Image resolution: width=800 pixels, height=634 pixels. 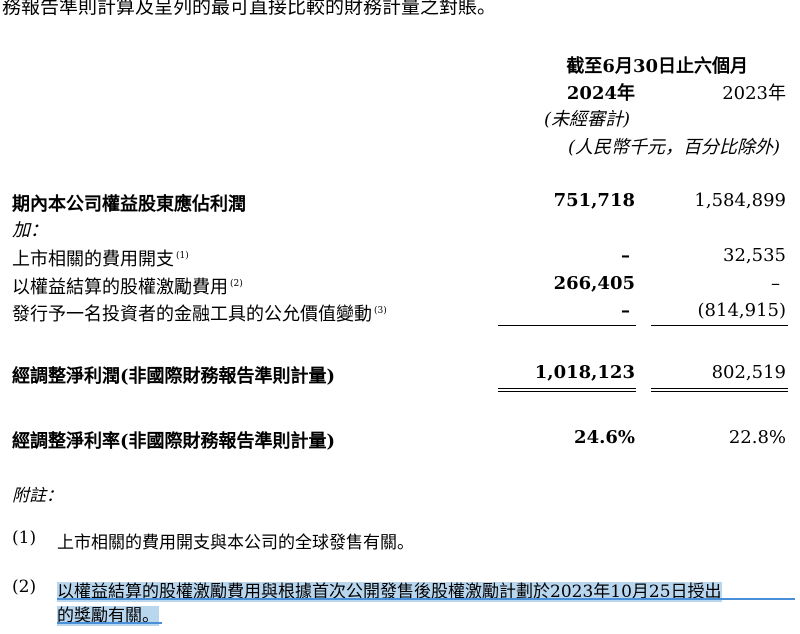 I want to click on row-fair-value-2024: –, so click(x=625, y=310).